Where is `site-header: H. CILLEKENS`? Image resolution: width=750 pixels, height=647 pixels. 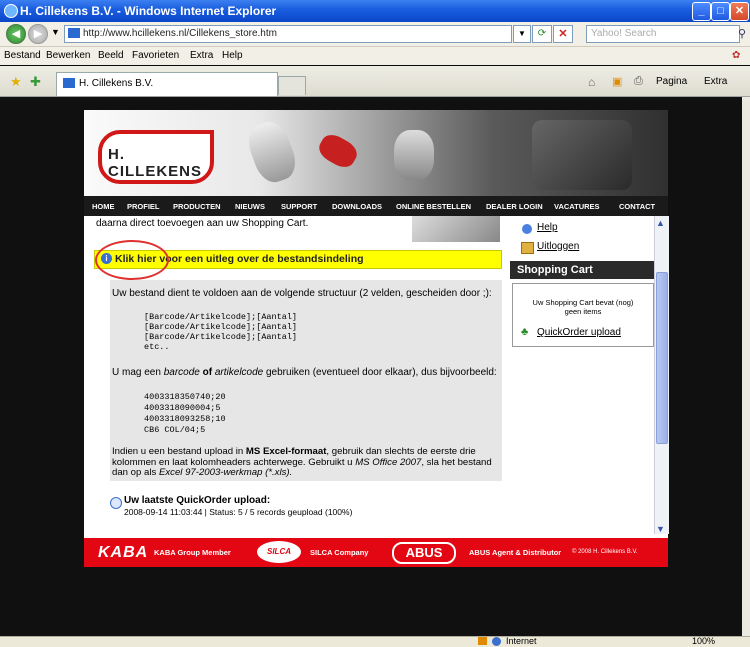
site-header: H. CILLEKENS is located at coordinates (376, 153).